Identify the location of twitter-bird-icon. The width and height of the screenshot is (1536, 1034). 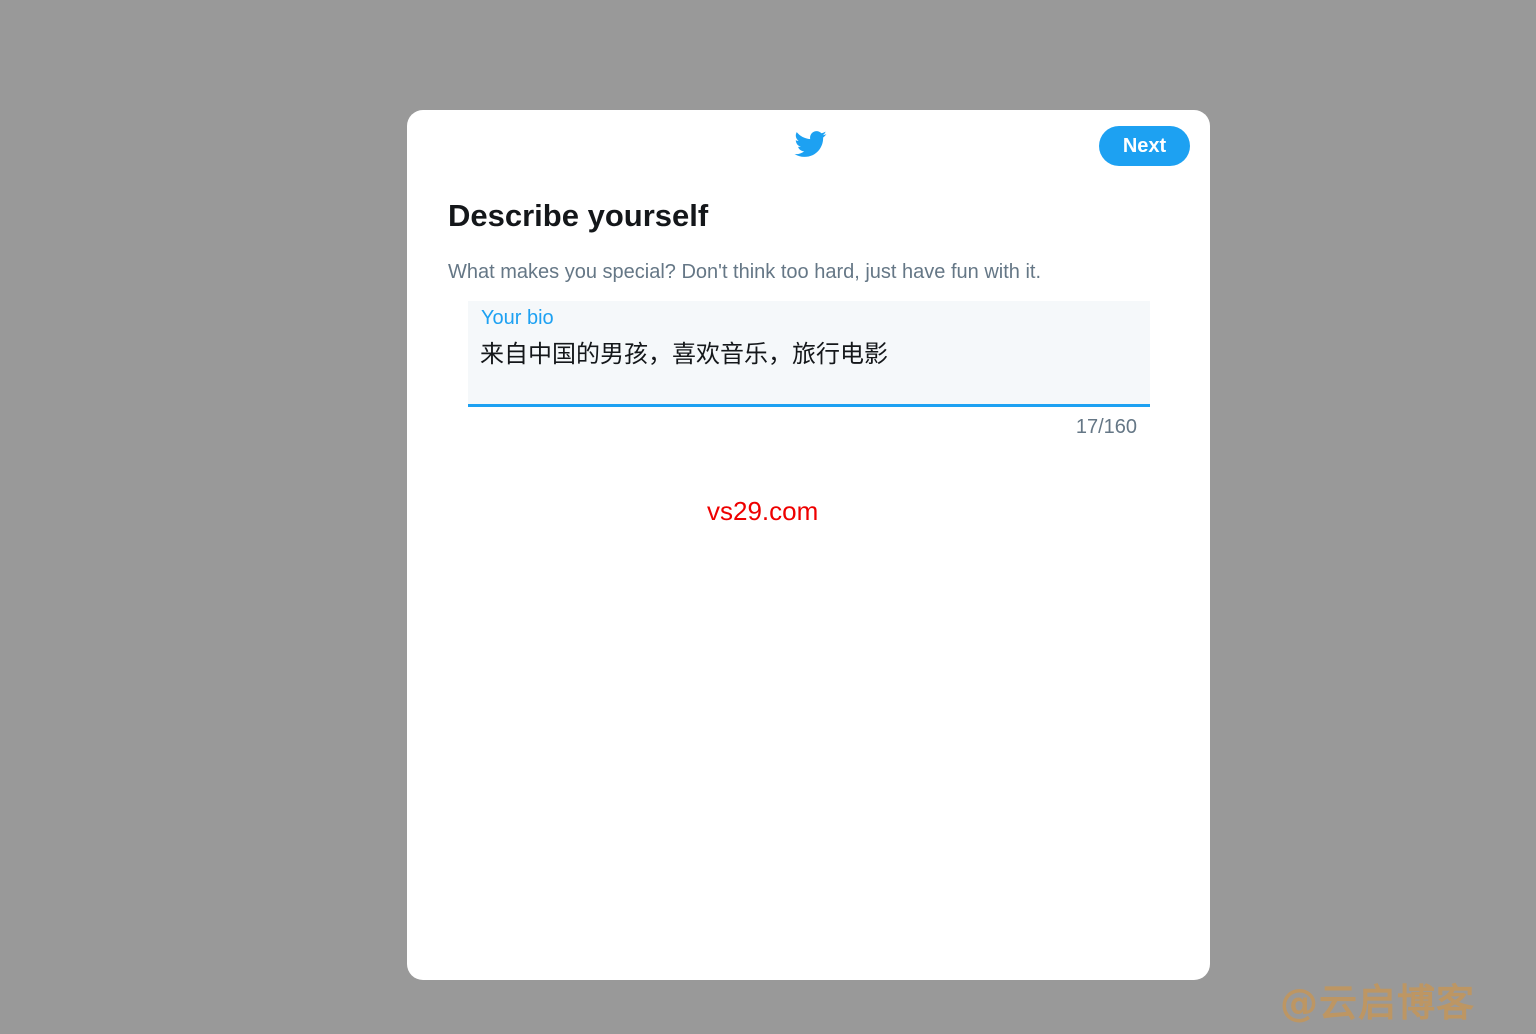
(811, 144).